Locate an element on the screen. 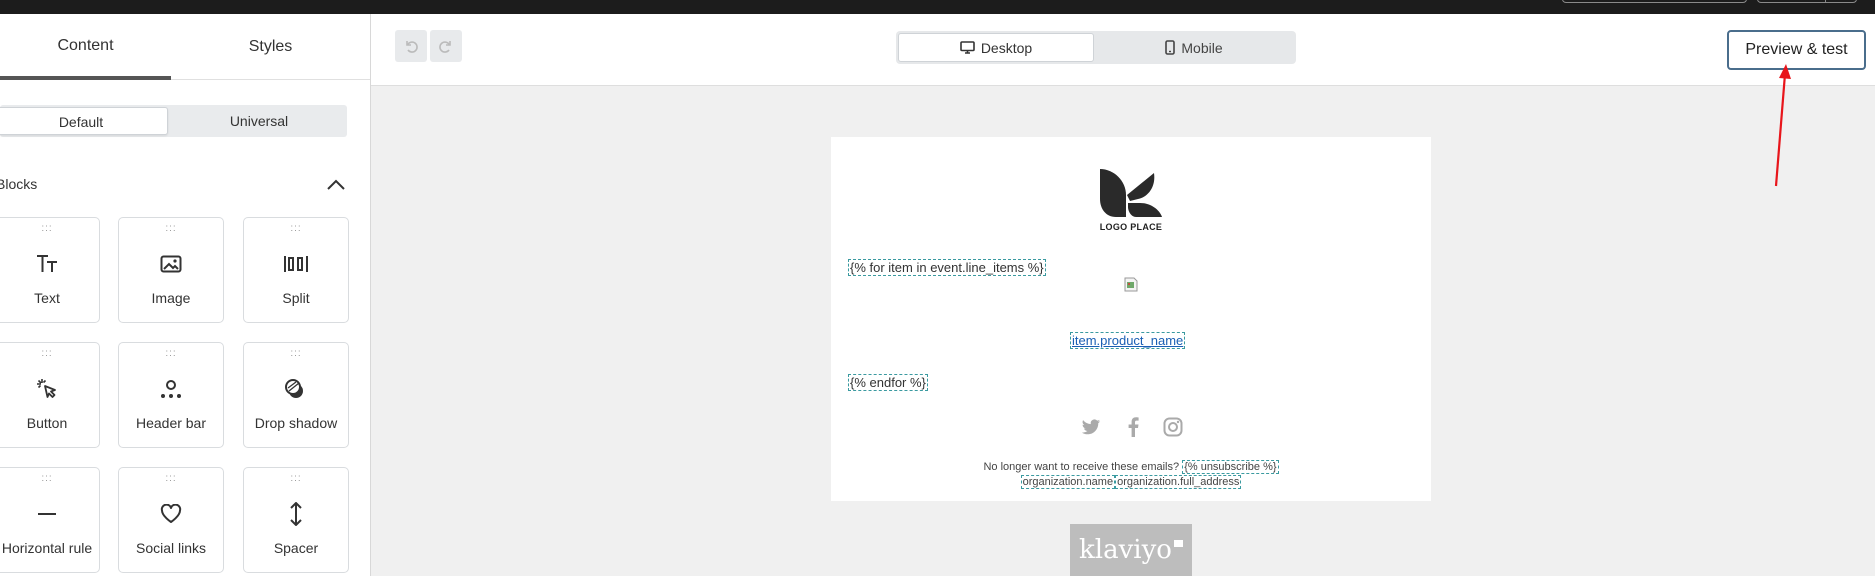  top-bar-button is located at coordinates (1654, 1).